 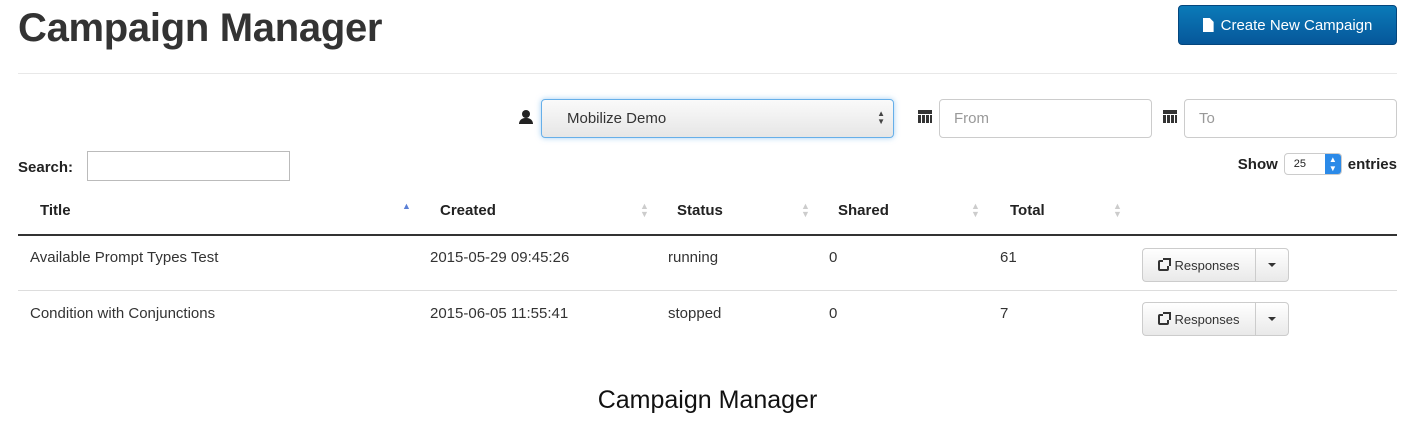 I want to click on from-date-input, so click(x=1045, y=118).